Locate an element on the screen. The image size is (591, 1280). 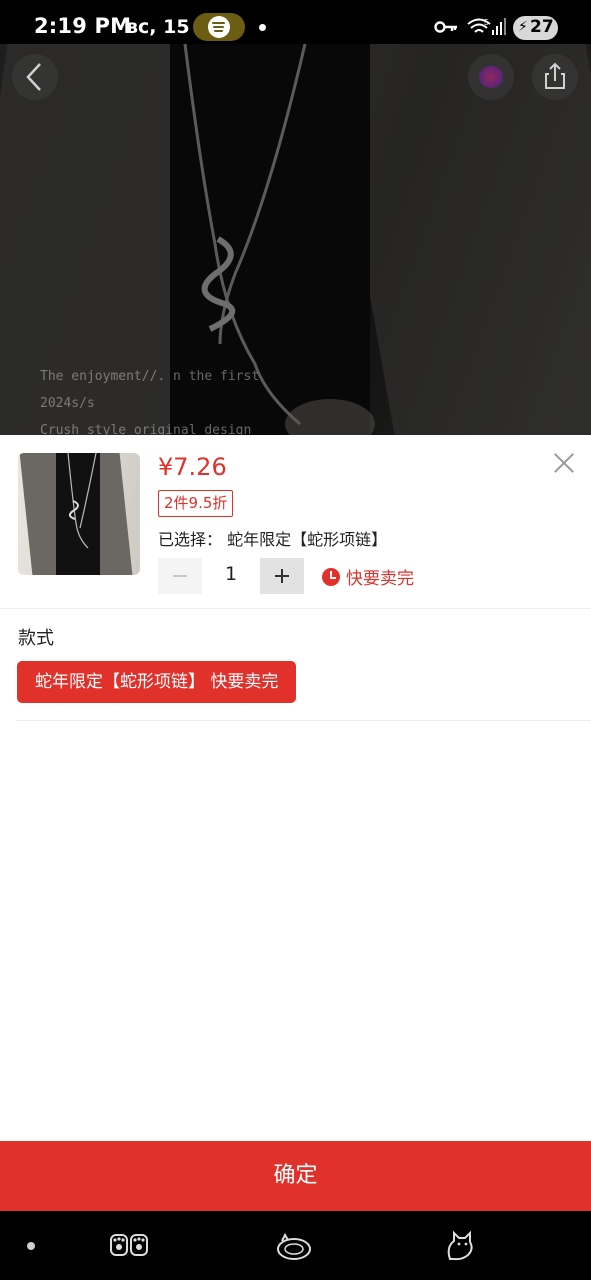
selected-label: 已选择： is located at coordinates (190, 539).